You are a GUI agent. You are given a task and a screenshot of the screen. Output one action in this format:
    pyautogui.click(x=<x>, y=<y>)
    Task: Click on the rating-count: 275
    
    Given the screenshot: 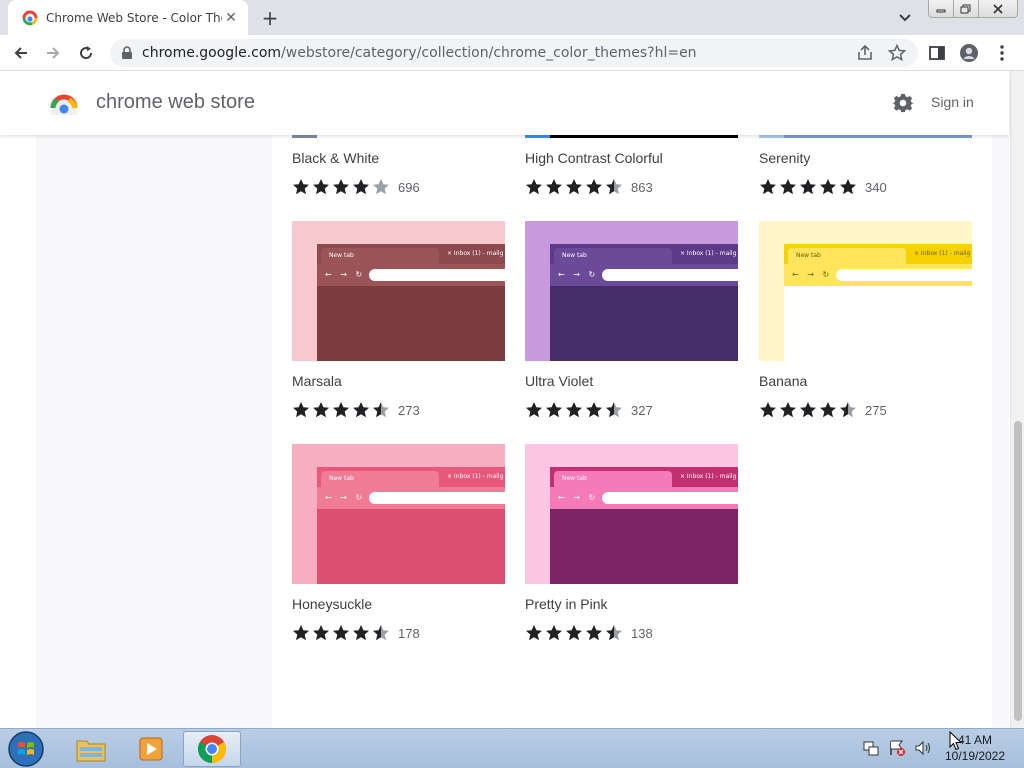 What is the action you would take?
    pyautogui.click(x=876, y=410)
    